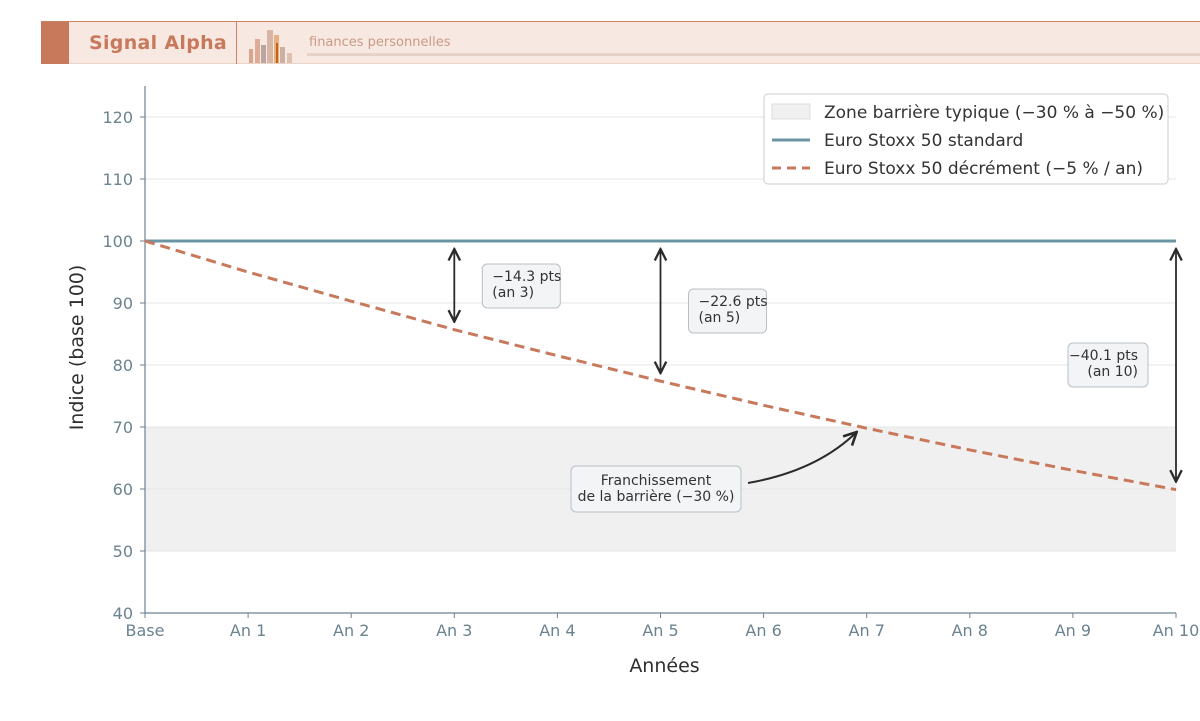 This screenshot has height=721, width=1200. Describe the element at coordinates (513, 293) in the screenshot. I see `gap-annotation-text: (an 3)` at that location.